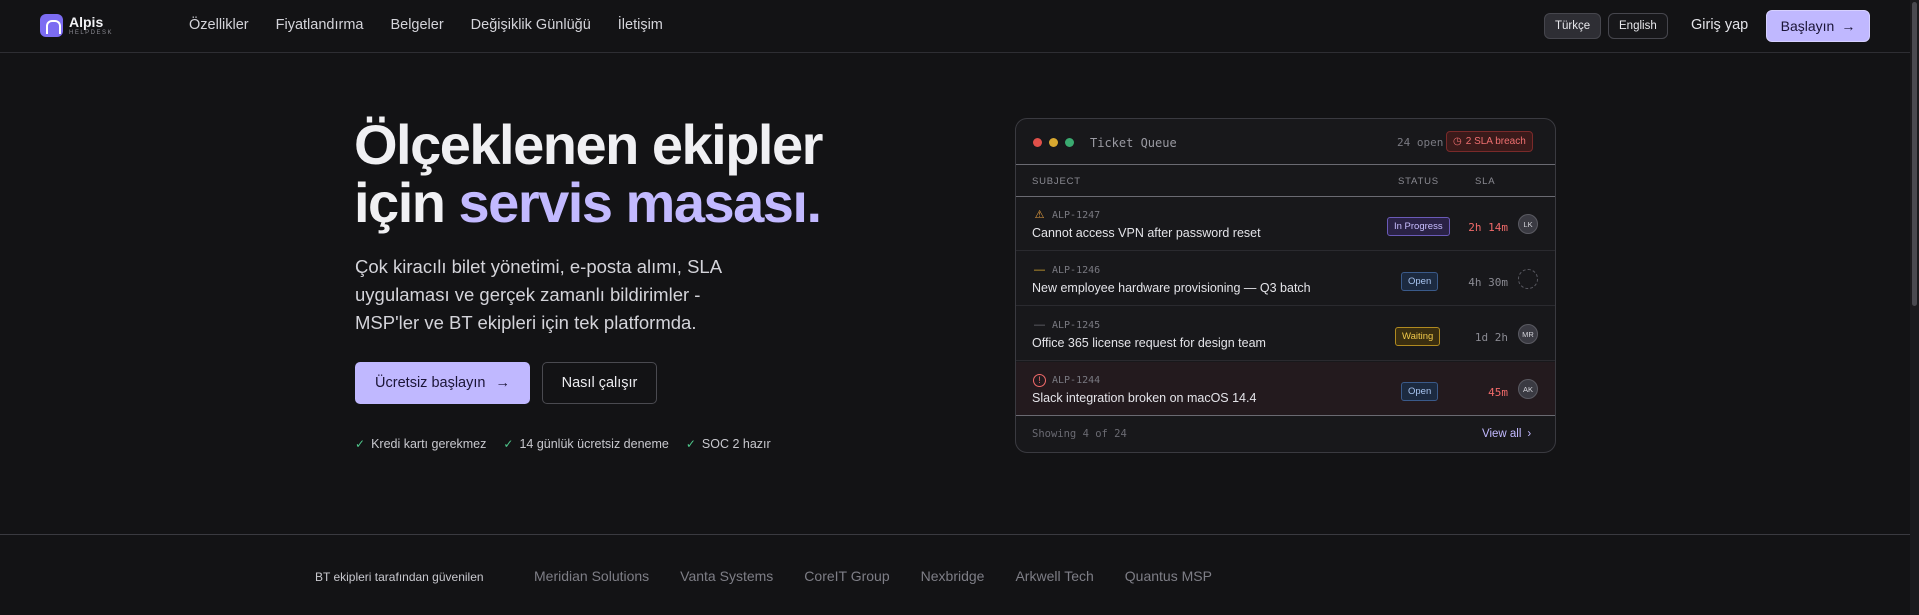  What do you see at coordinates (531, 25) in the screenshot?
I see `nav-link-changelog: Değişiklik Günlüğü` at bounding box center [531, 25].